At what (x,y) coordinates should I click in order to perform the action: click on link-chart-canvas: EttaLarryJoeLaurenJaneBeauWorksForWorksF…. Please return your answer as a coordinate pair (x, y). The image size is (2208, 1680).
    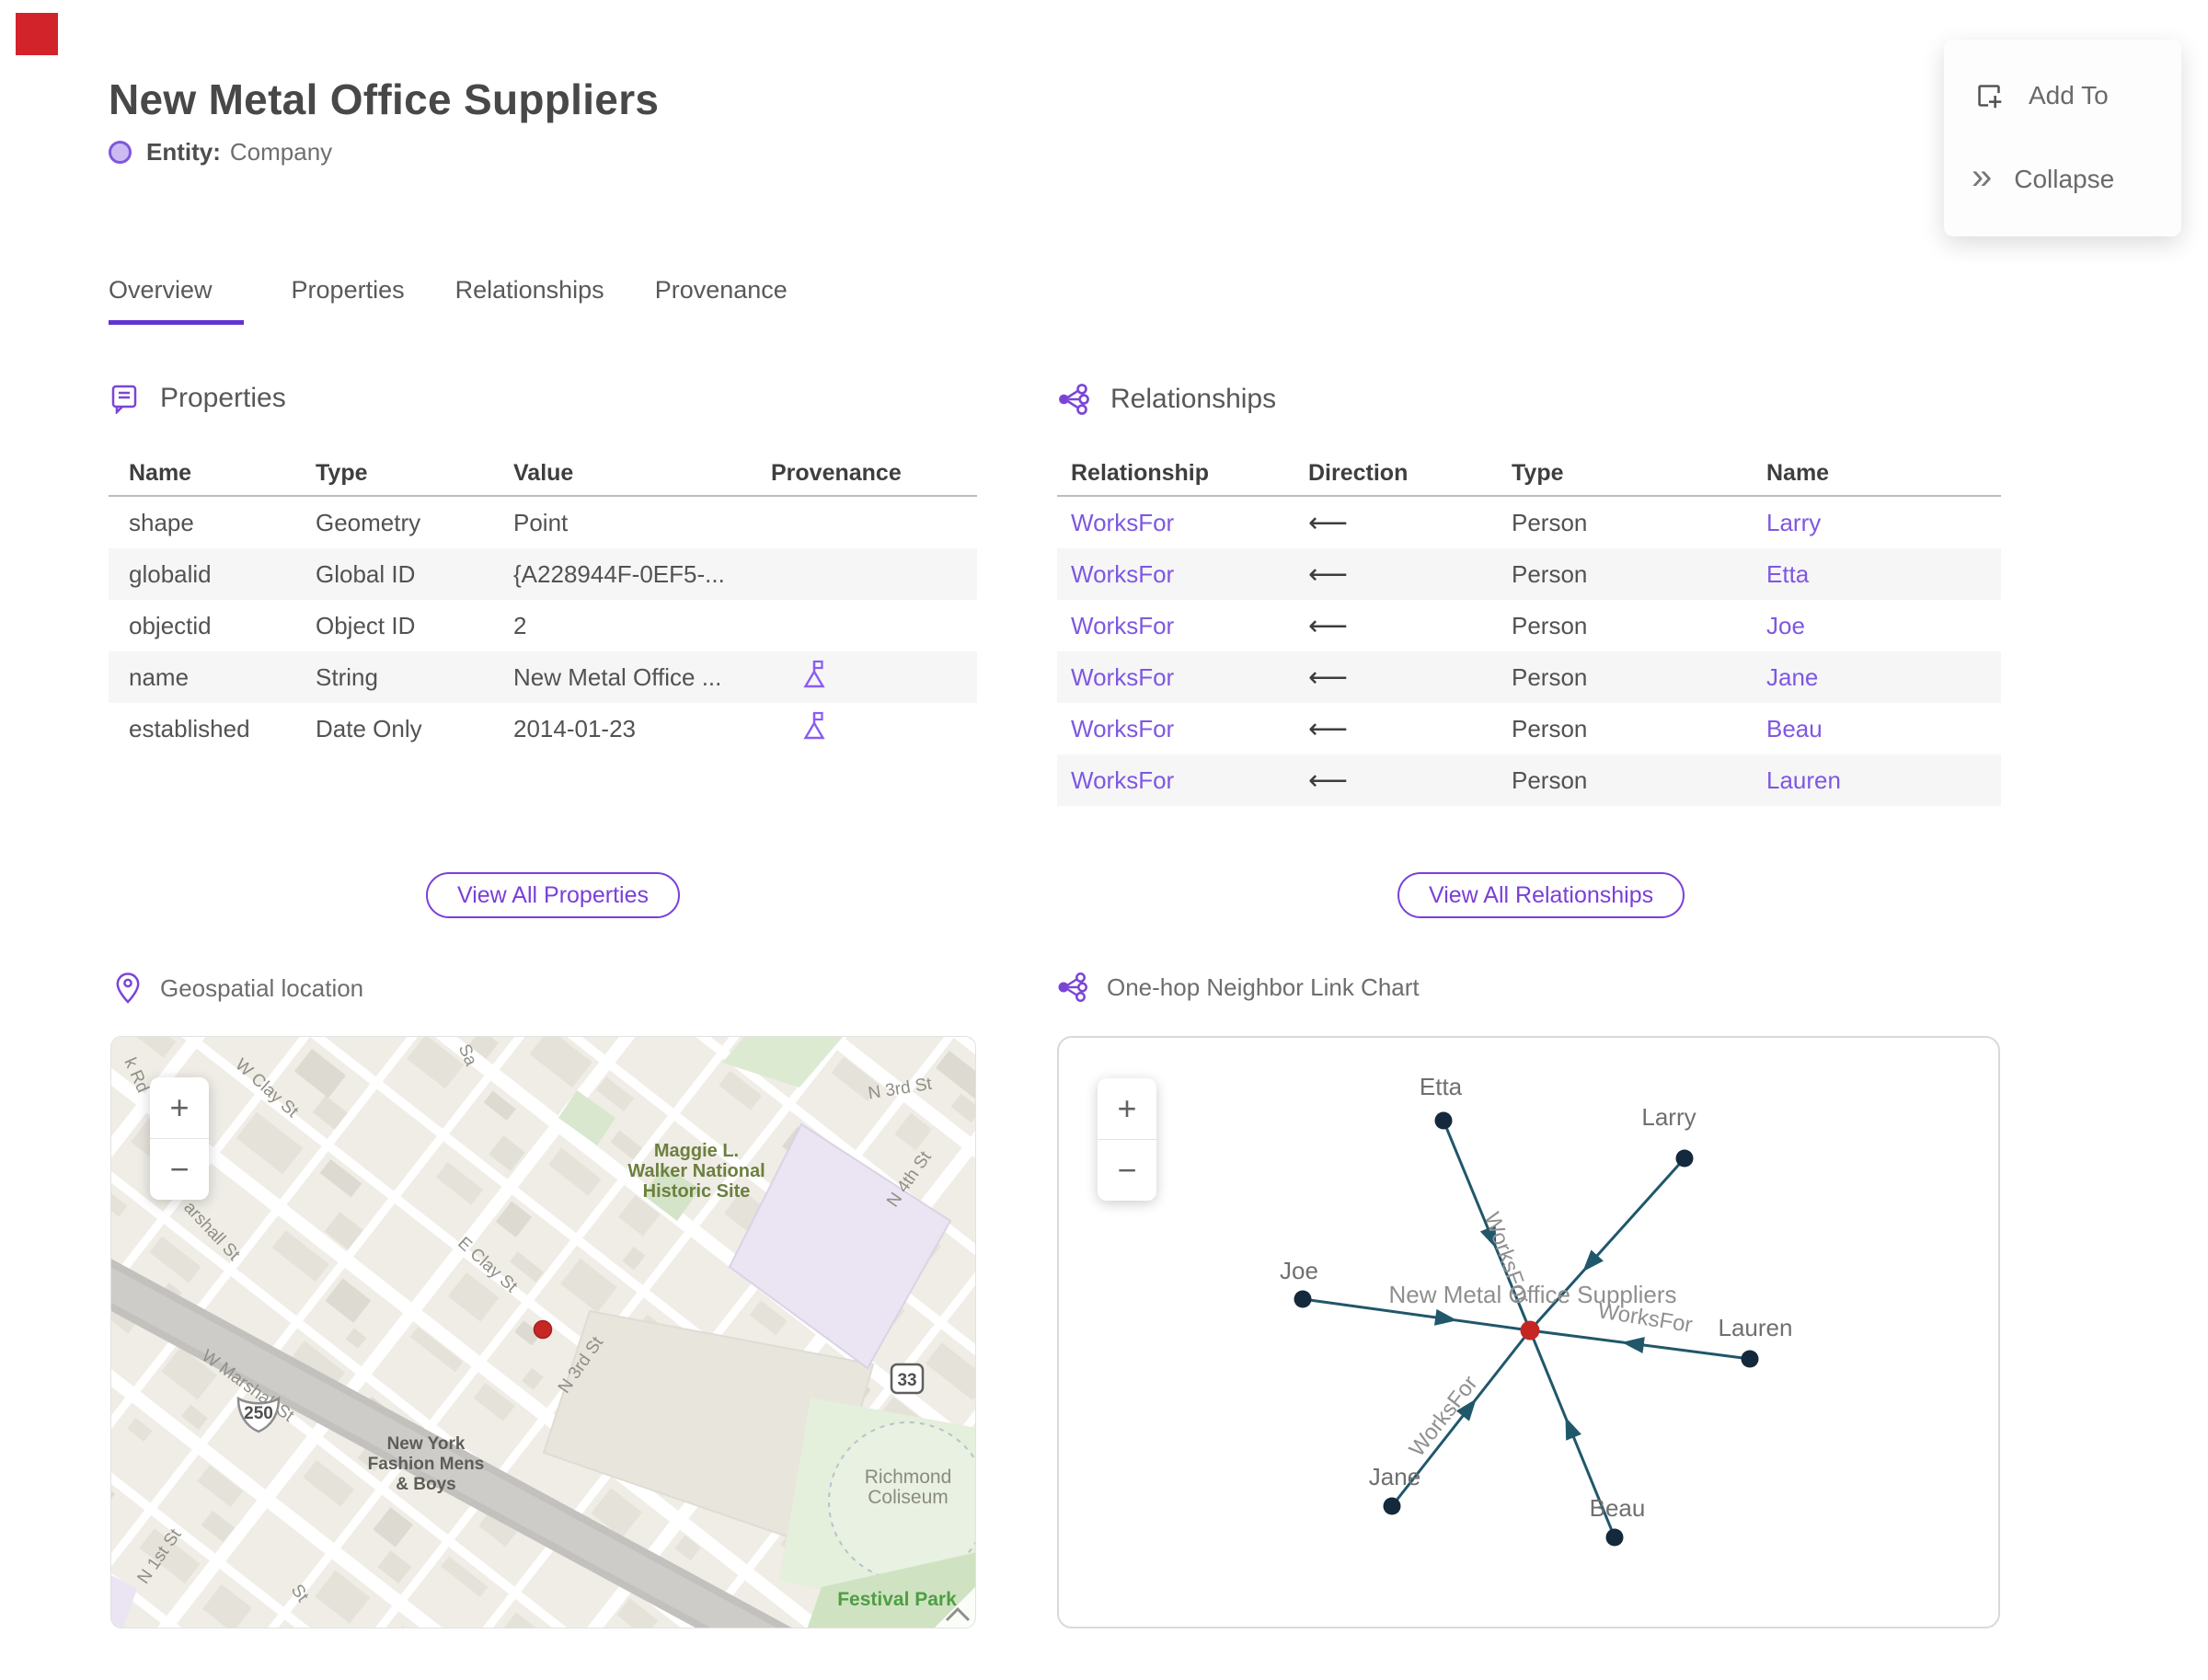
    Looking at the image, I should click on (1536, 1310).